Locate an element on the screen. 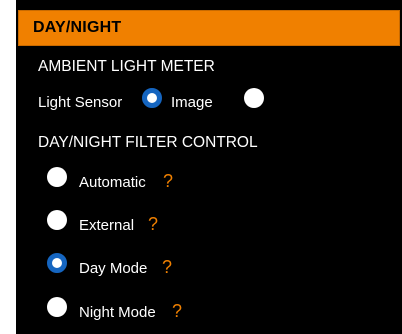  external-radio is located at coordinates (57, 220).